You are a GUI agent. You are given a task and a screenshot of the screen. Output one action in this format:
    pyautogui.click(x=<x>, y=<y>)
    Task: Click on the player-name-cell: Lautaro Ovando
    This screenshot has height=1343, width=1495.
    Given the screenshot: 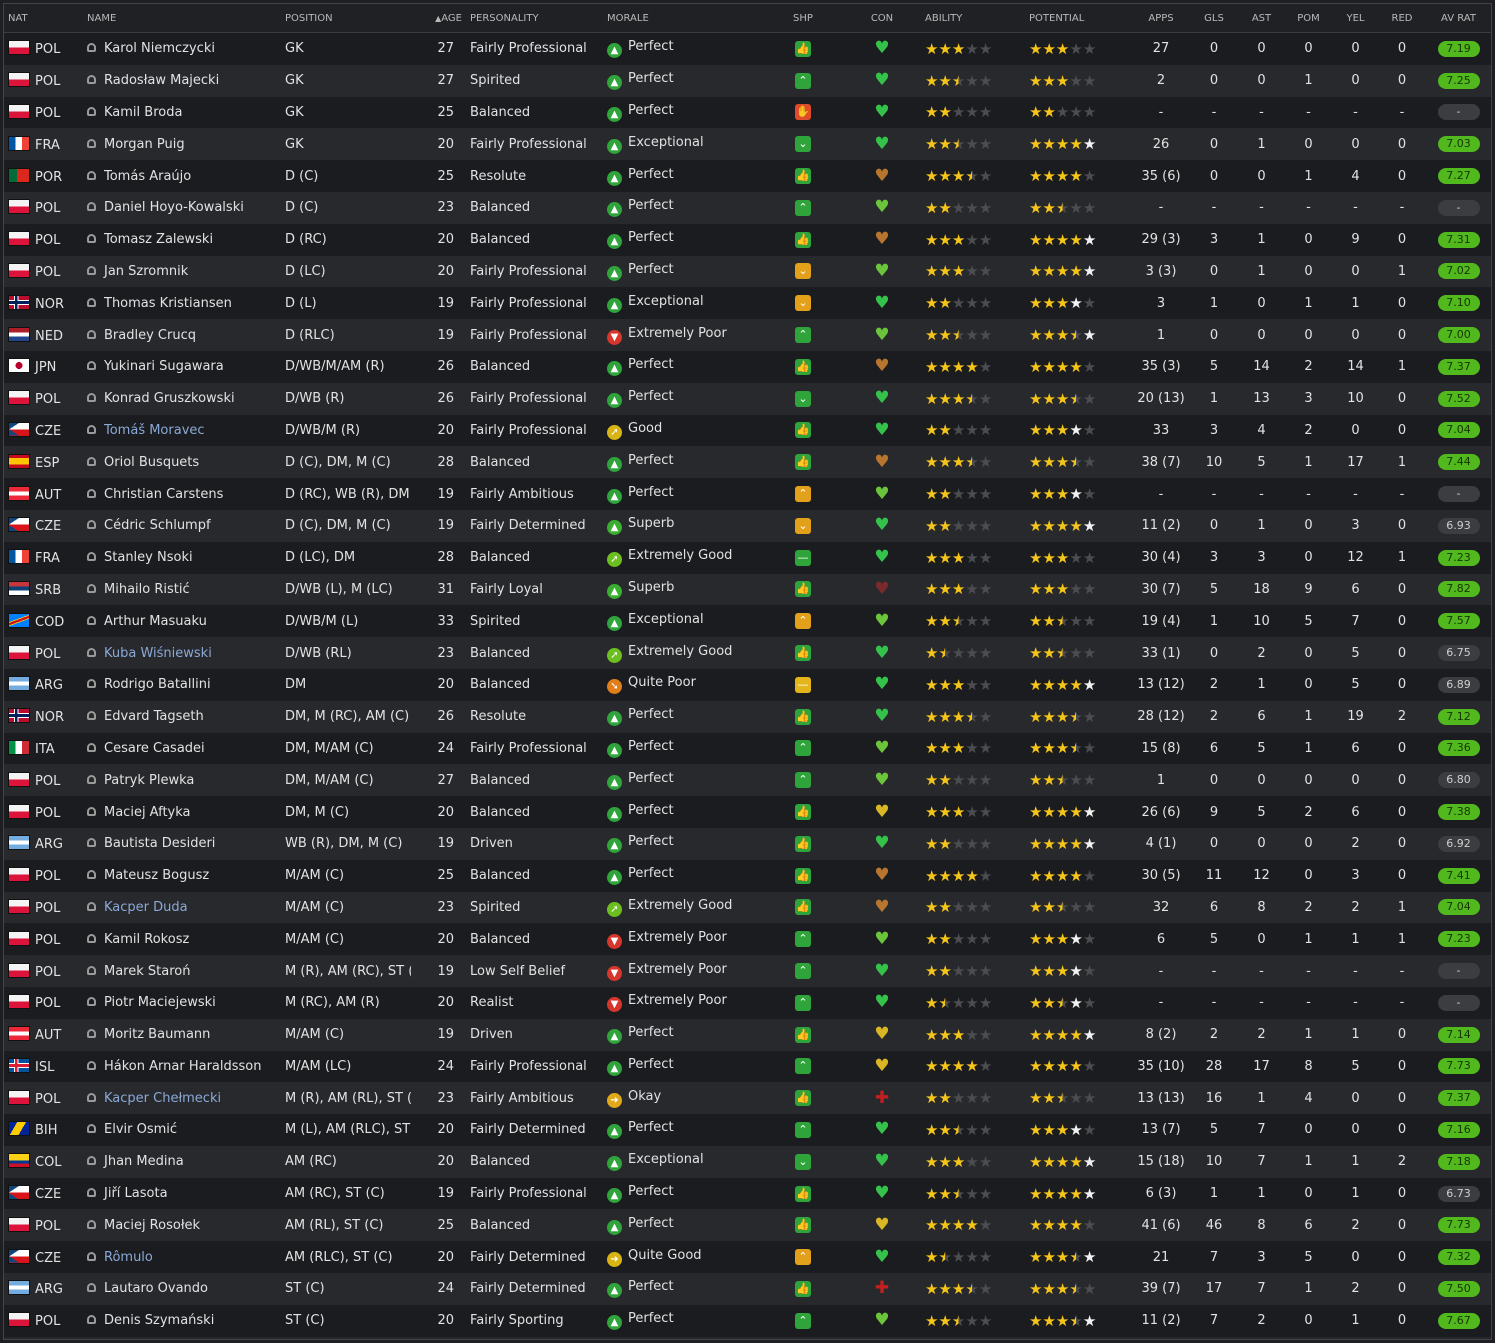 What is the action you would take?
    pyautogui.click(x=182, y=1289)
    